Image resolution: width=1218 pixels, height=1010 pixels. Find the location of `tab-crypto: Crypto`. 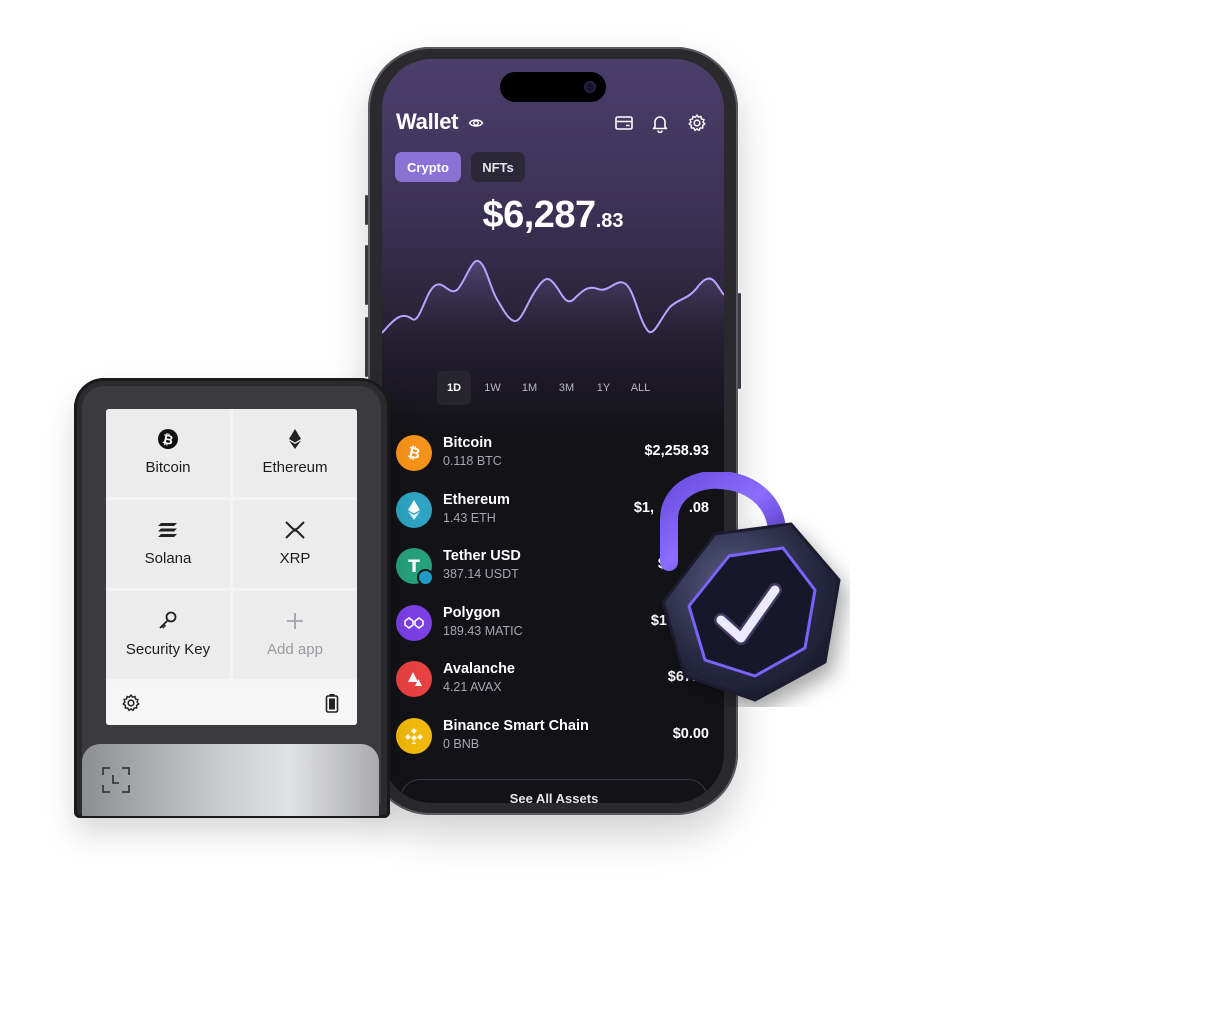

tab-crypto: Crypto is located at coordinates (428, 167).